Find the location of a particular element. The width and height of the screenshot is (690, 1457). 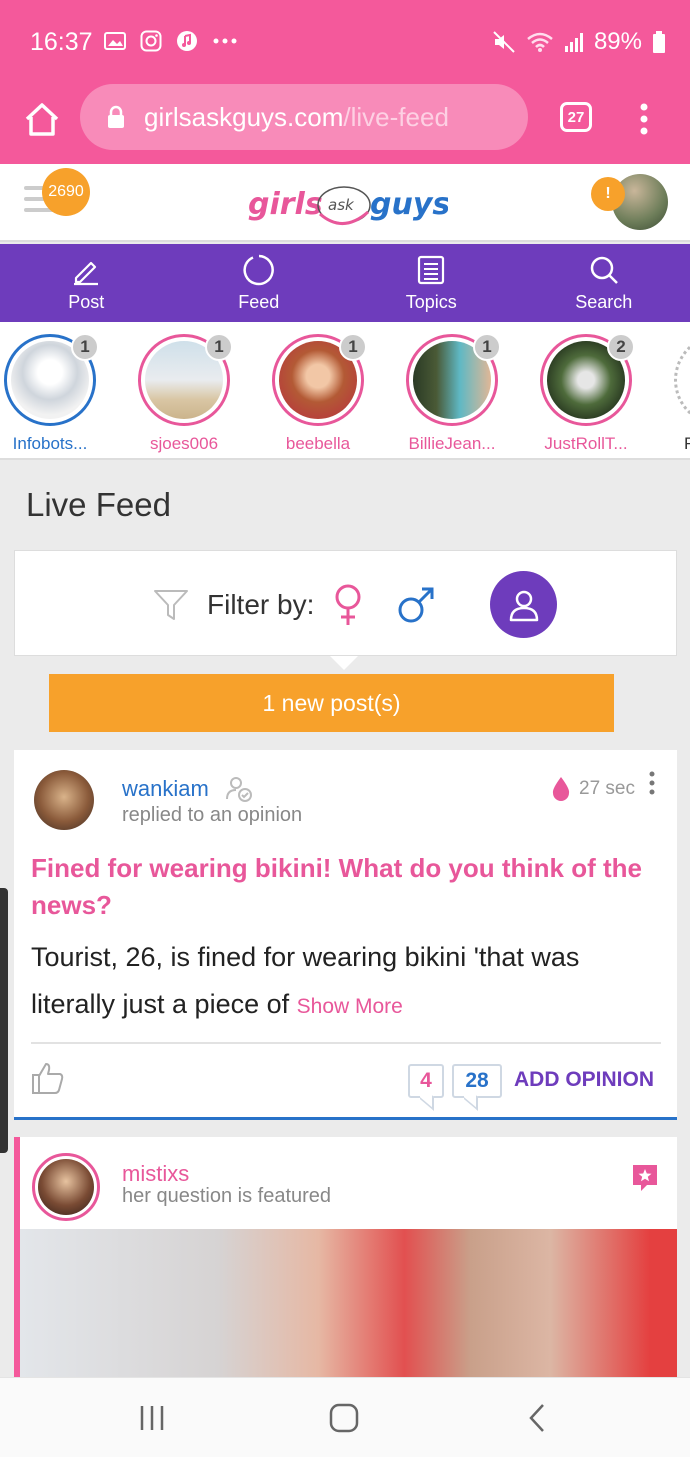

verified-user-icon is located at coordinates (239, 789).